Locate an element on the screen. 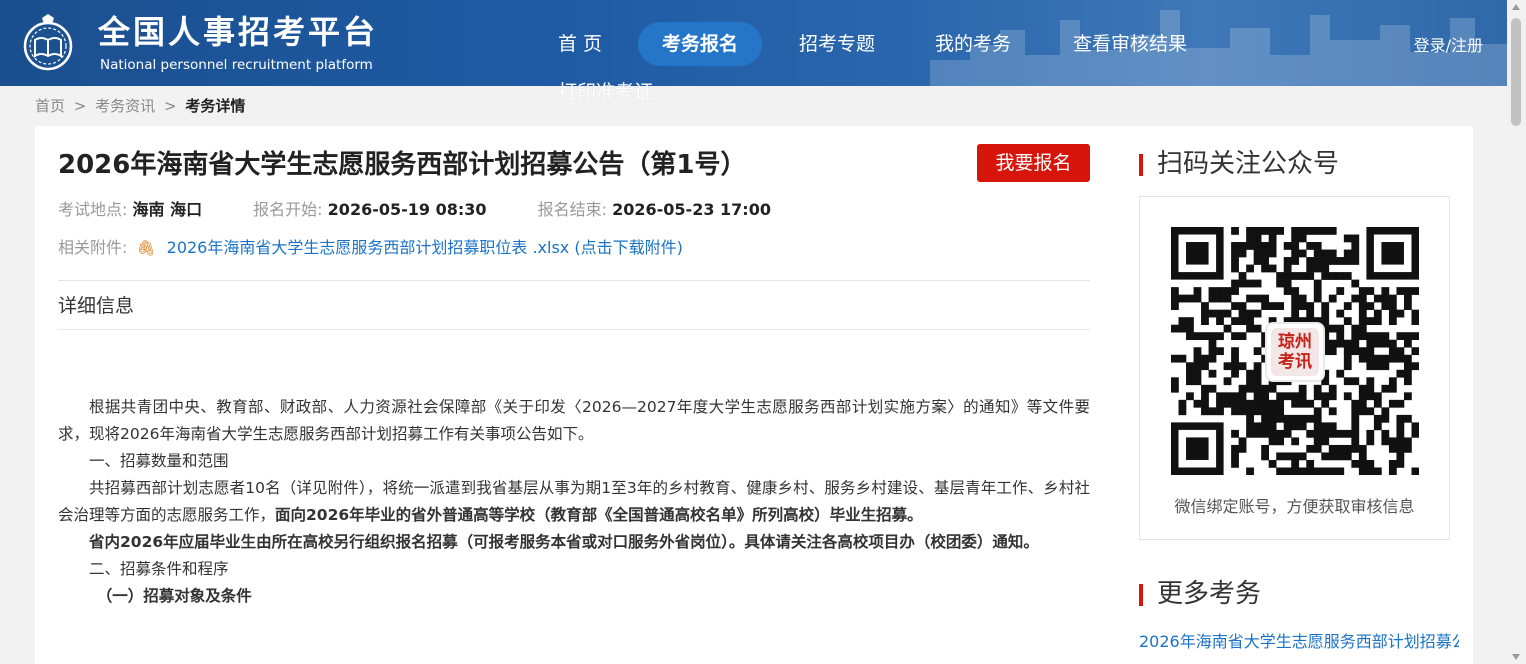 The image size is (1526, 664). breadcrumb-bar: 首页 > 考务资讯 > 考务详情 is located at coordinates (753, 106).